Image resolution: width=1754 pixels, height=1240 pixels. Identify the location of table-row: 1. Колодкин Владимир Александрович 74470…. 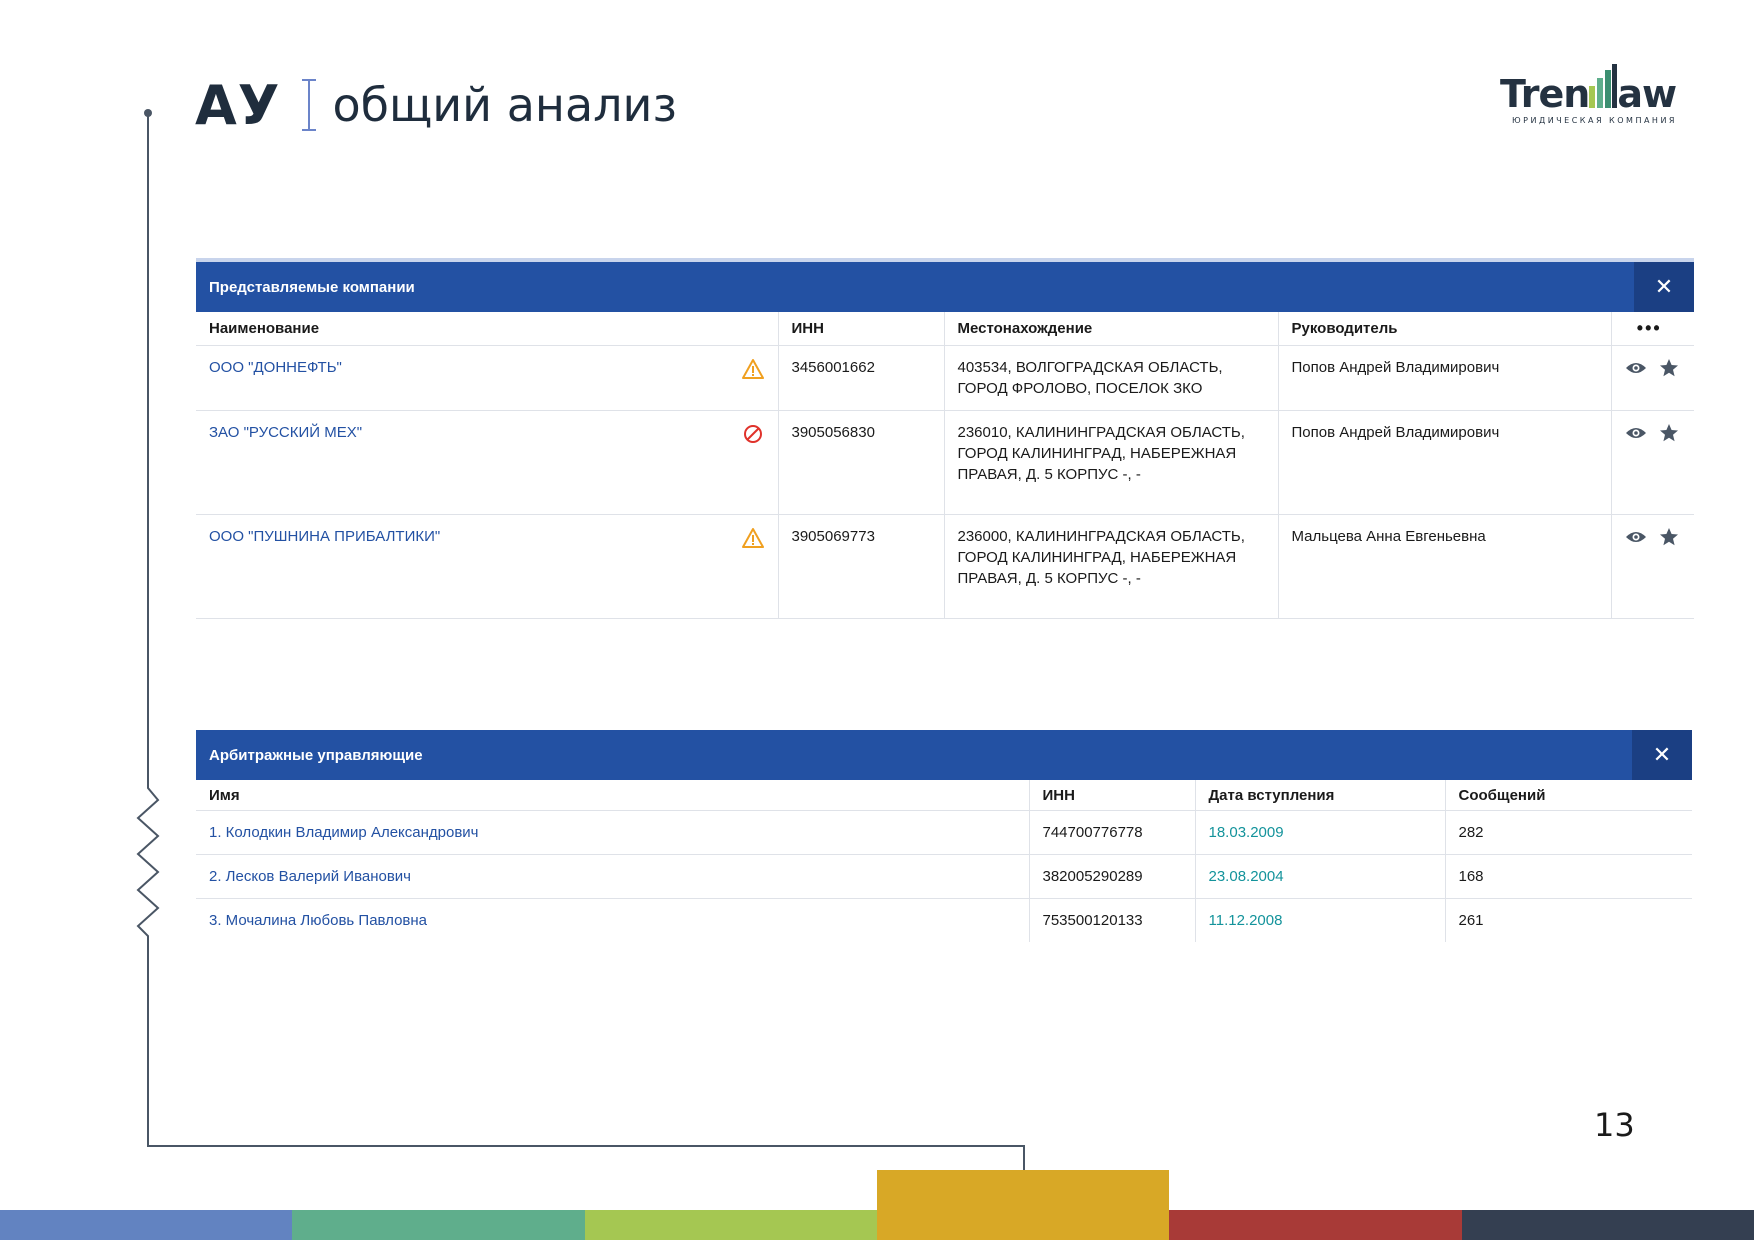
(944, 832).